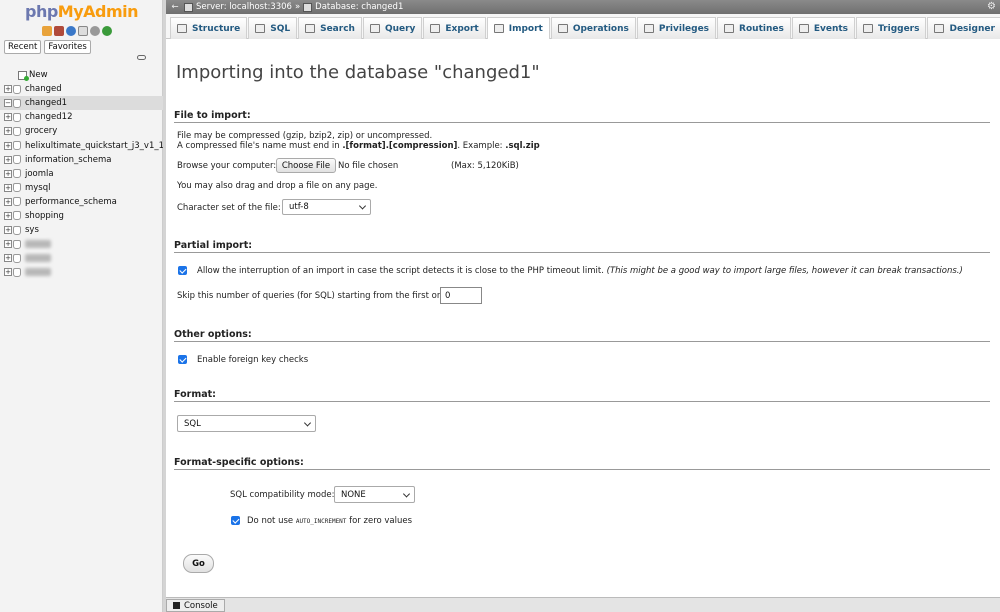  I want to click on tab-search: Search, so click(330, 28).